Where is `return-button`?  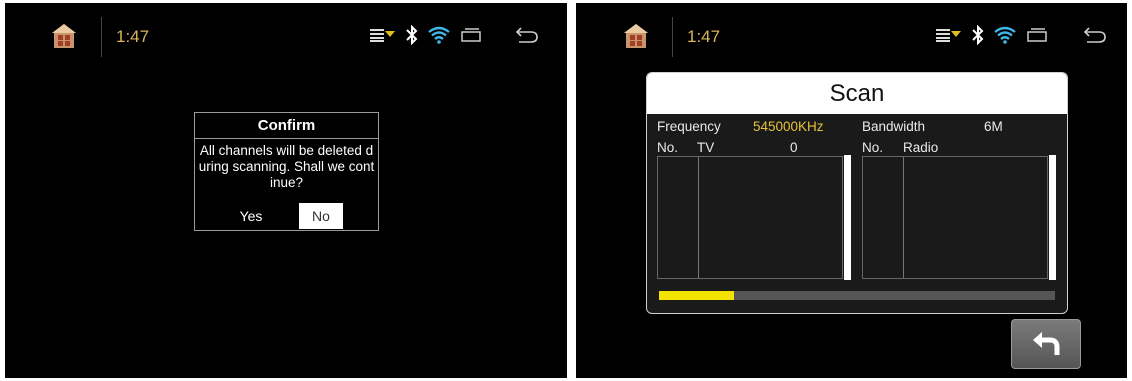 return-button is located at coordinates (1046, 344).